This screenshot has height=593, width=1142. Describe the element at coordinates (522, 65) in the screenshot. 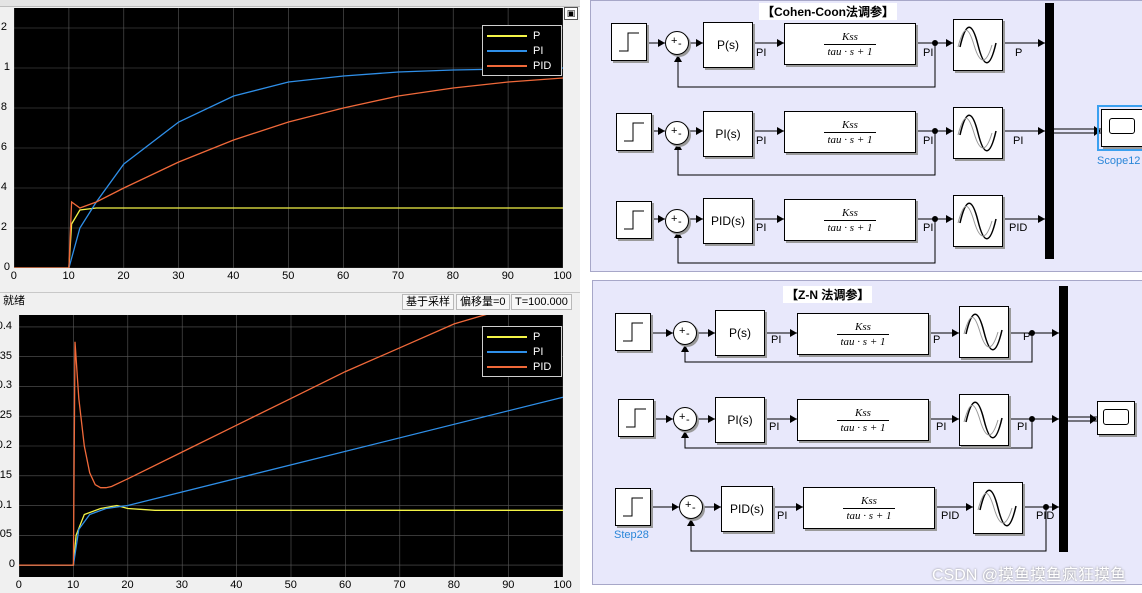

I see `legend-item-pid: PID` at that location.